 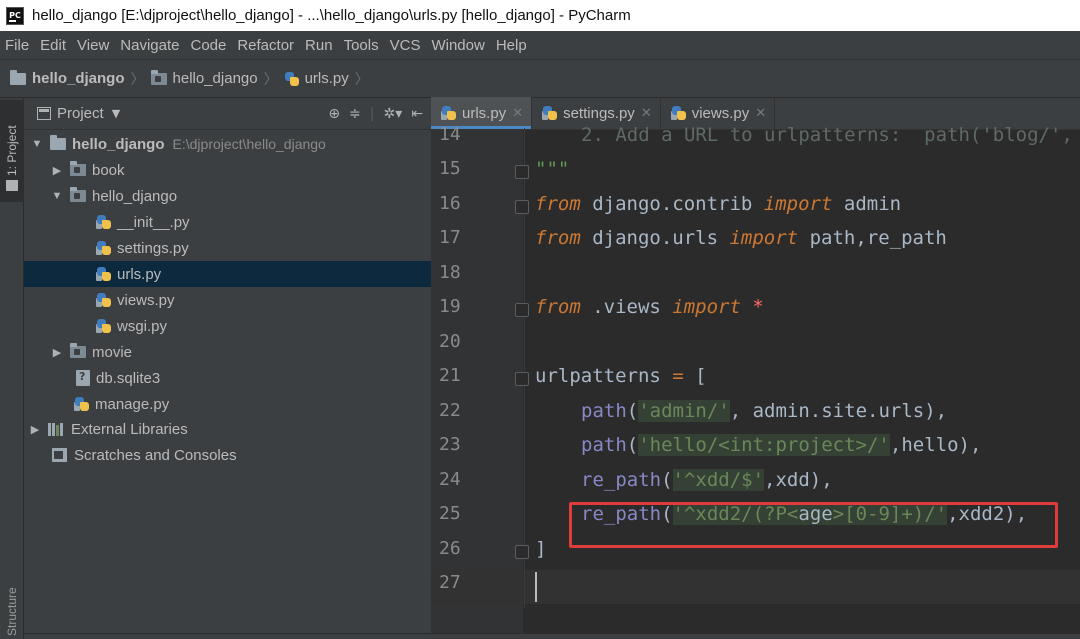 What do you see at coordinates (334, 114) in the screenshot?
I see `locate-file-icon: ⊕` at bounding box center [334, 114].